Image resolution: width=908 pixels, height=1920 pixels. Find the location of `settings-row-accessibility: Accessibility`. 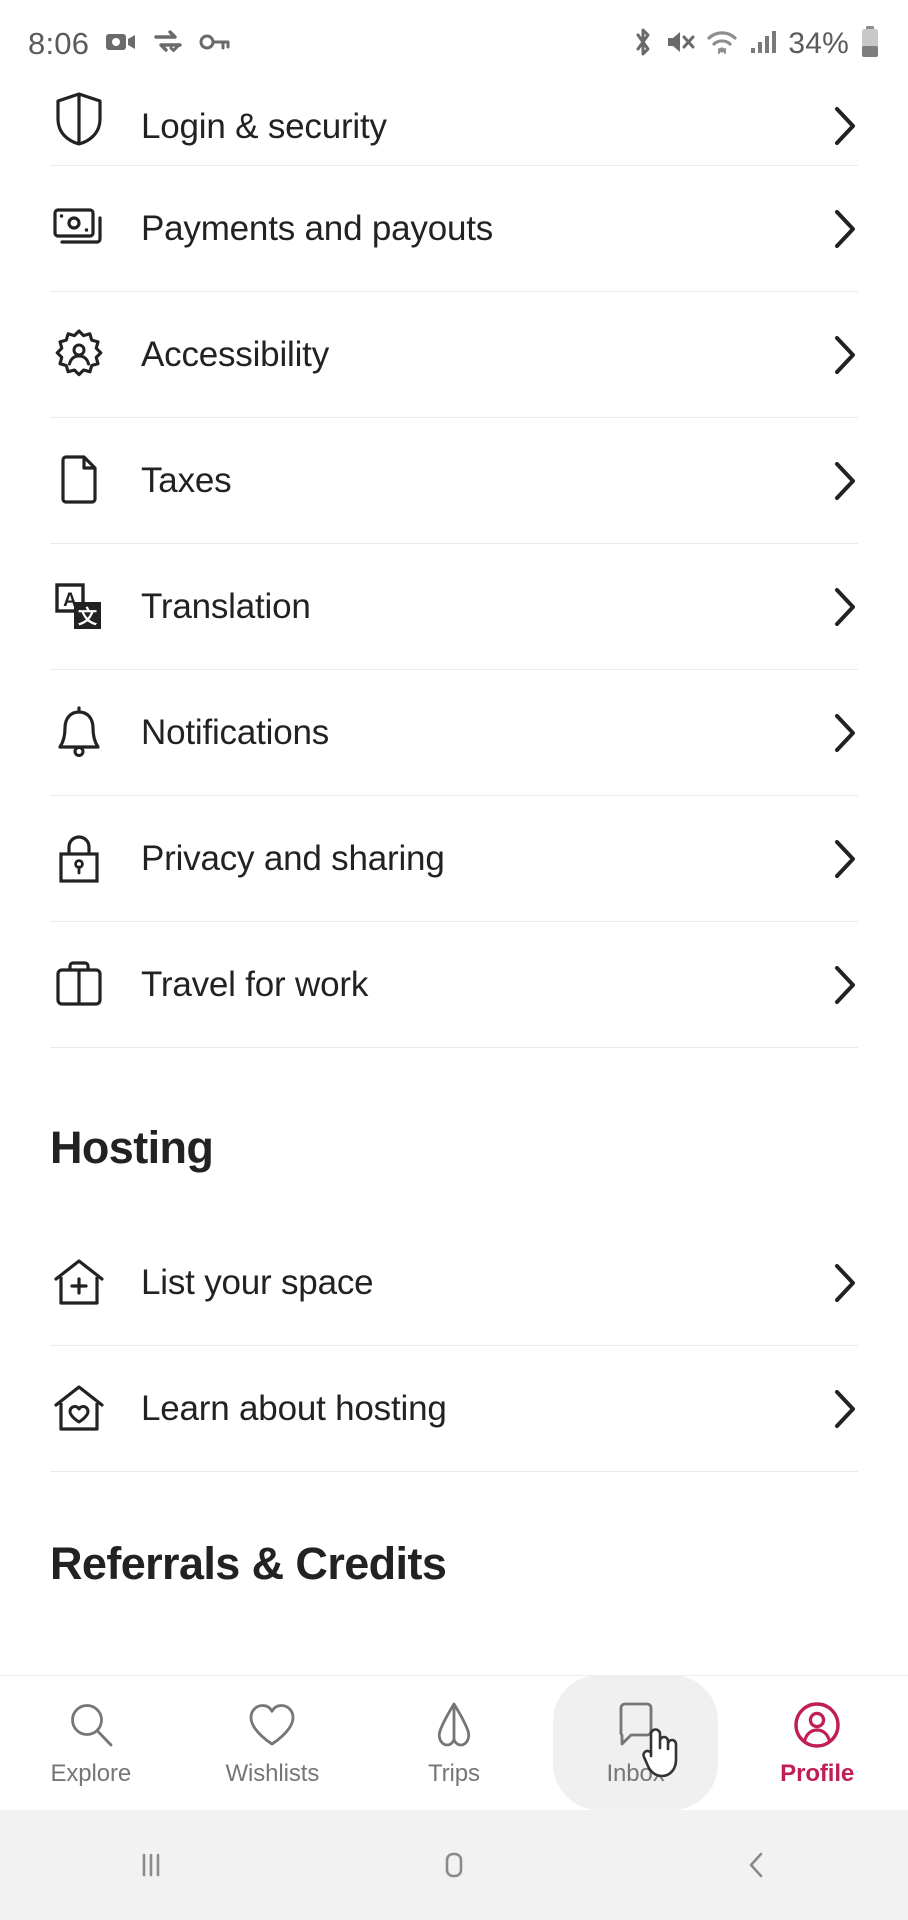

settings-row-accessibility: Accessibility is located at coordinates (454, 355).